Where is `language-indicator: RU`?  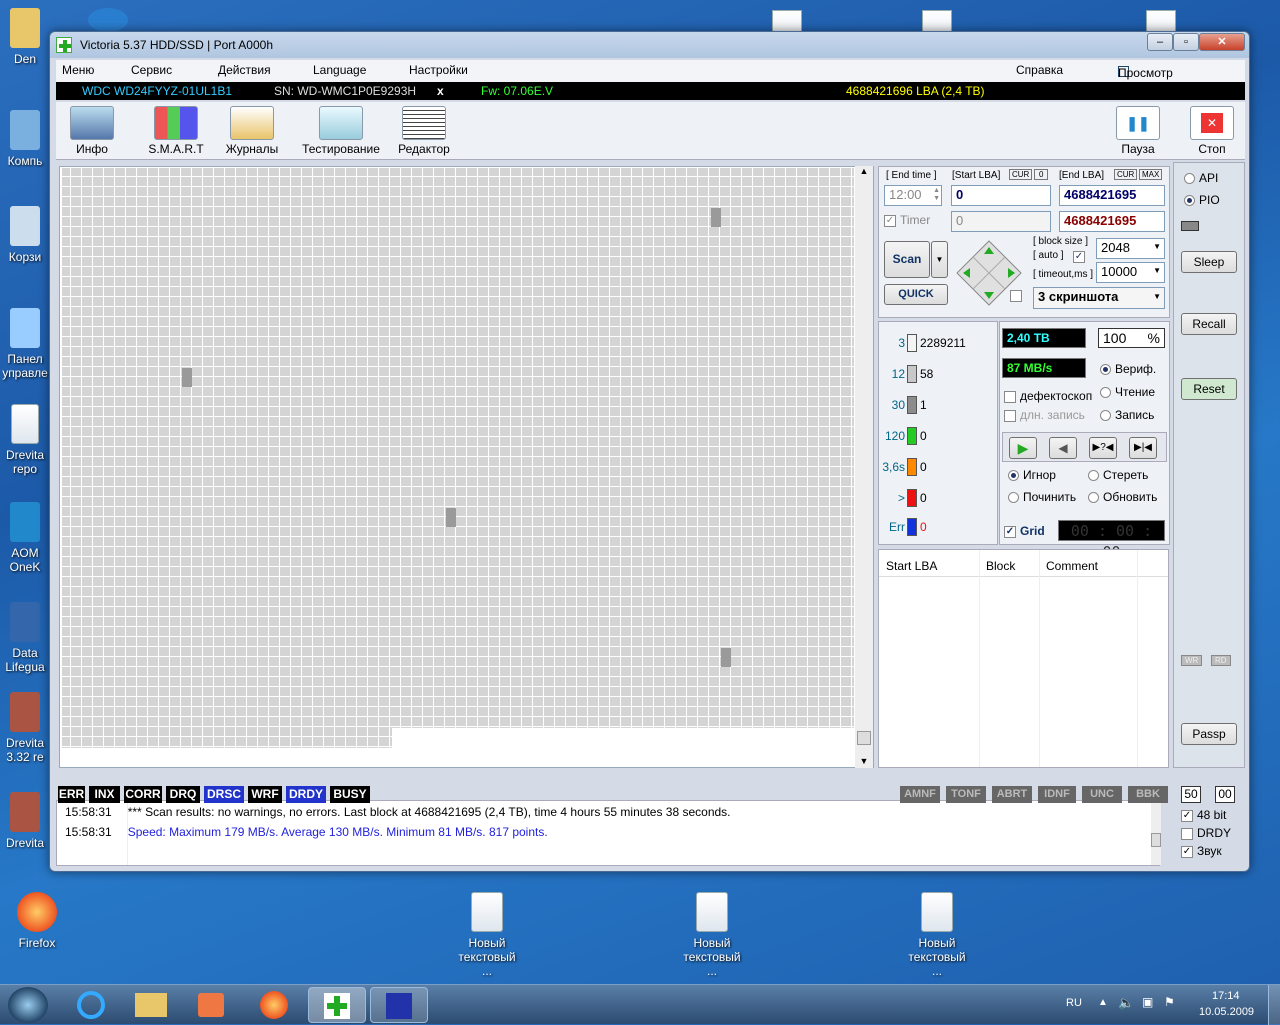 language-indicator: RU is located at coordinates (1074, 1003).